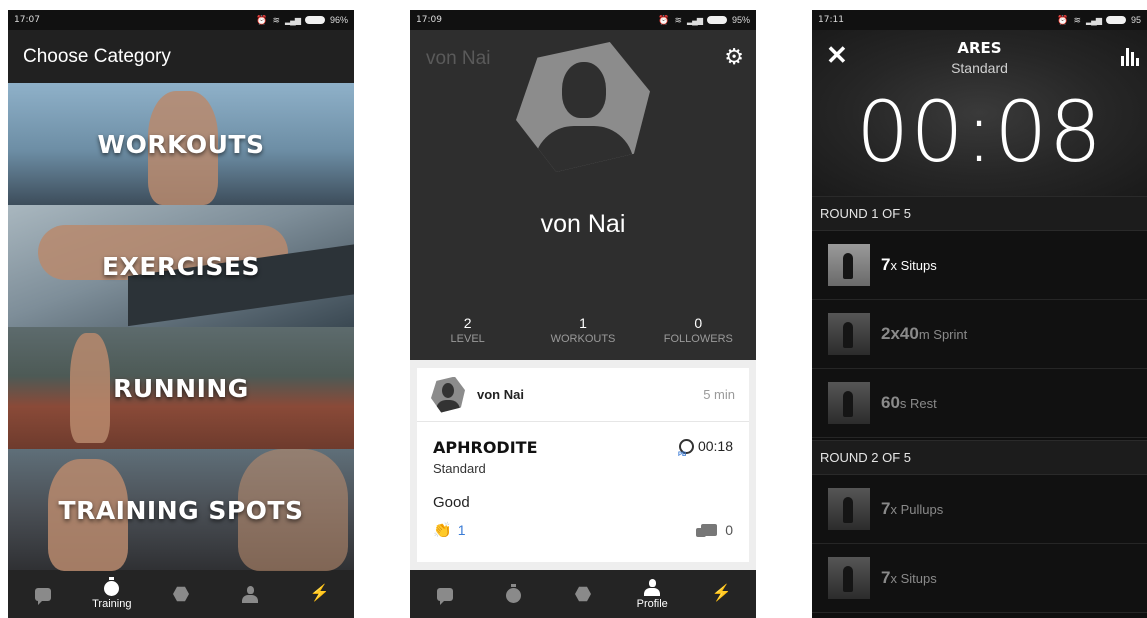 This screenshot has width=1147, height=618. What do you see at coordinates (979, 132) in the screenshot?
I see `elapsed-timer: 00:08` at bounding box center [979, 132].